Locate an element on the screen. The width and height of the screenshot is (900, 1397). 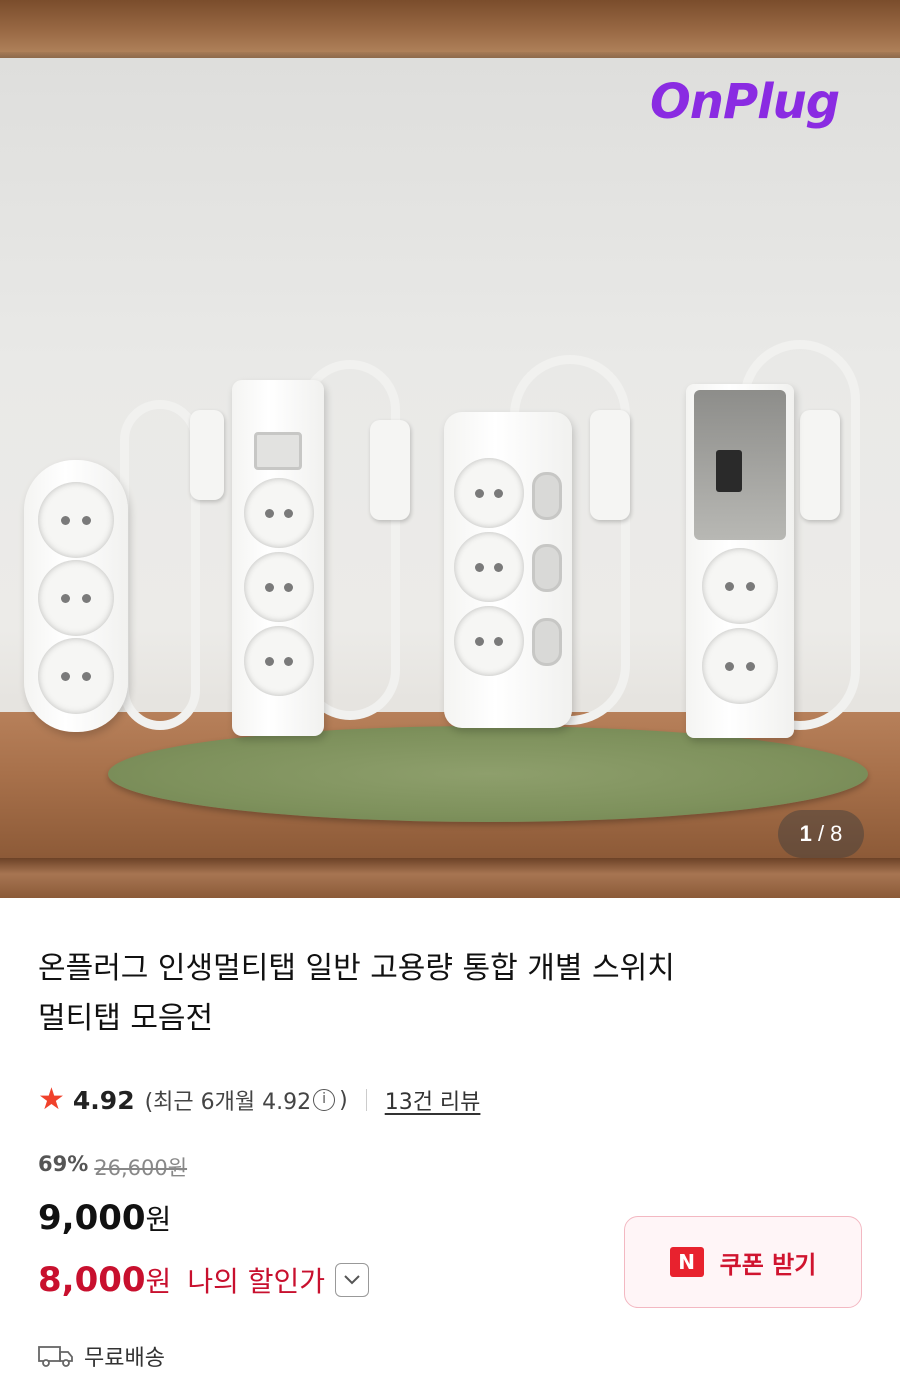
my-price-label: 나의 할인가 is located at coordinates (256, 1281).